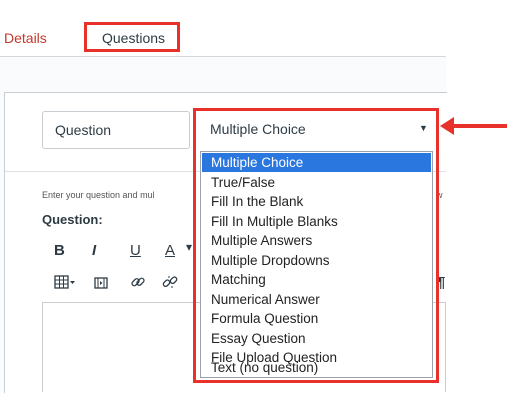  What do you see at coordinates (447, 126) in the screenshot?
I see `annotation-arrow-icon` at bounding box center [447, 126].